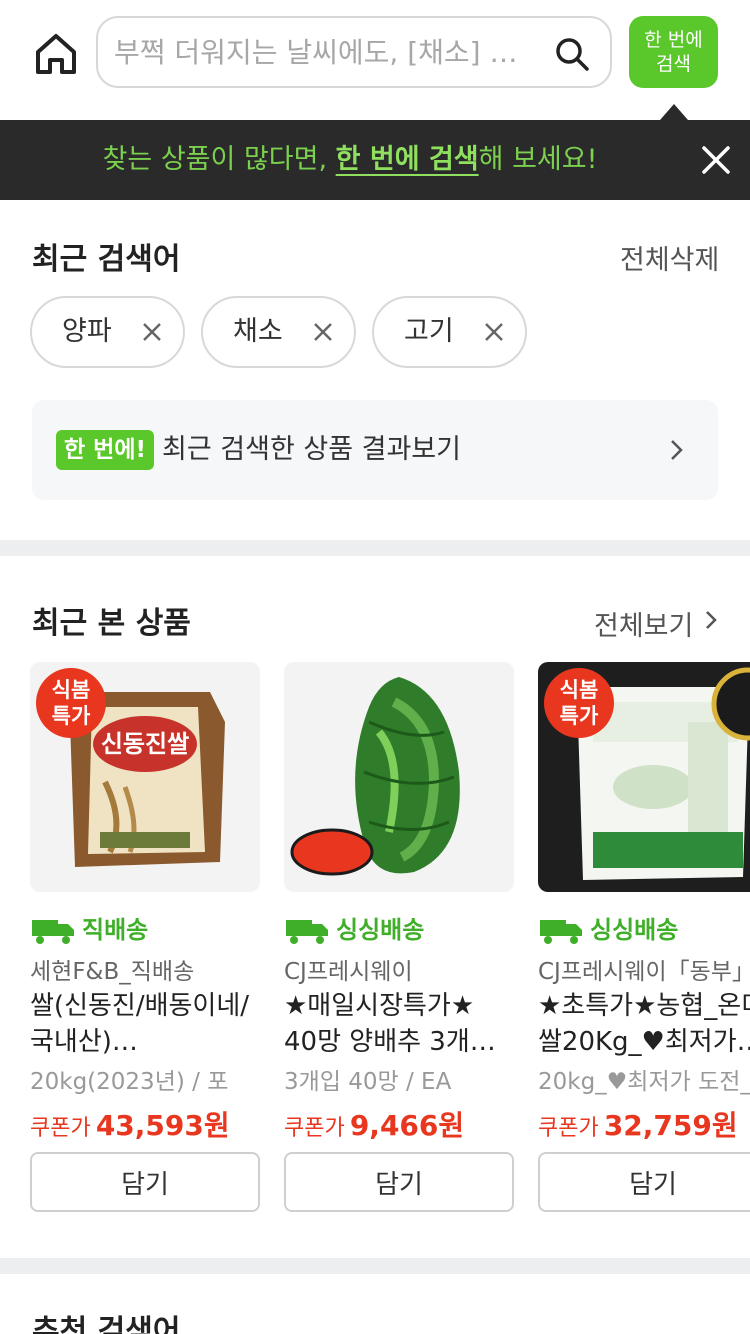 Image resolution: width=750 pixels, height=1334 pixels. What do you see at coordinates (145, 777) in the screenshot?
I see `product-image: 신동진쌀 식봄 특가` at bounding box center [145, 777].